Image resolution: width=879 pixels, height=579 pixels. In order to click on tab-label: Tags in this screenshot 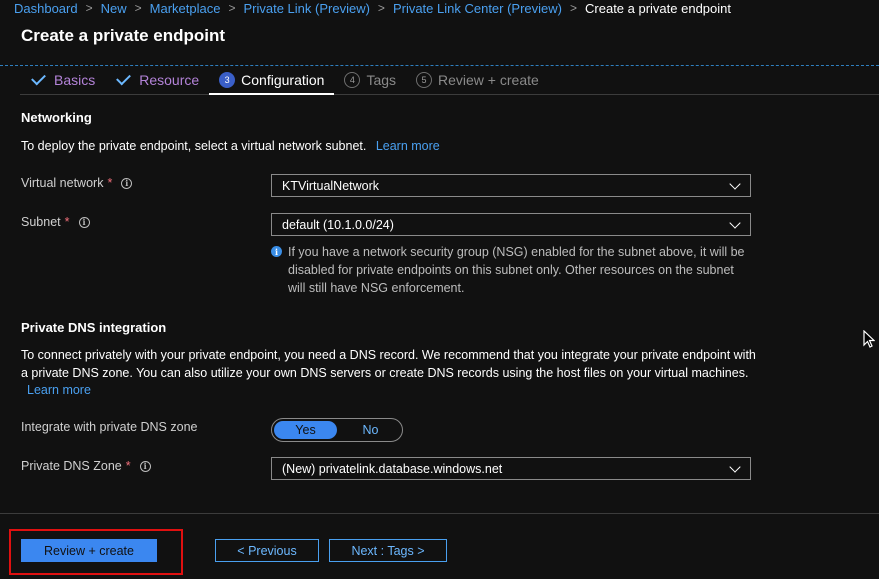, I will do `click(381, 80)`.